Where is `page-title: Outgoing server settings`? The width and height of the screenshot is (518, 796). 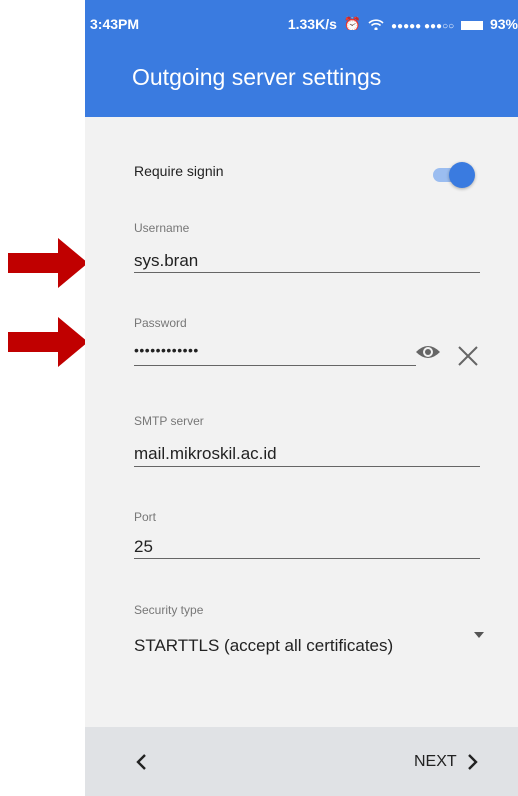
page-title: Outgoing server settings is located at coordinates (257, 77).